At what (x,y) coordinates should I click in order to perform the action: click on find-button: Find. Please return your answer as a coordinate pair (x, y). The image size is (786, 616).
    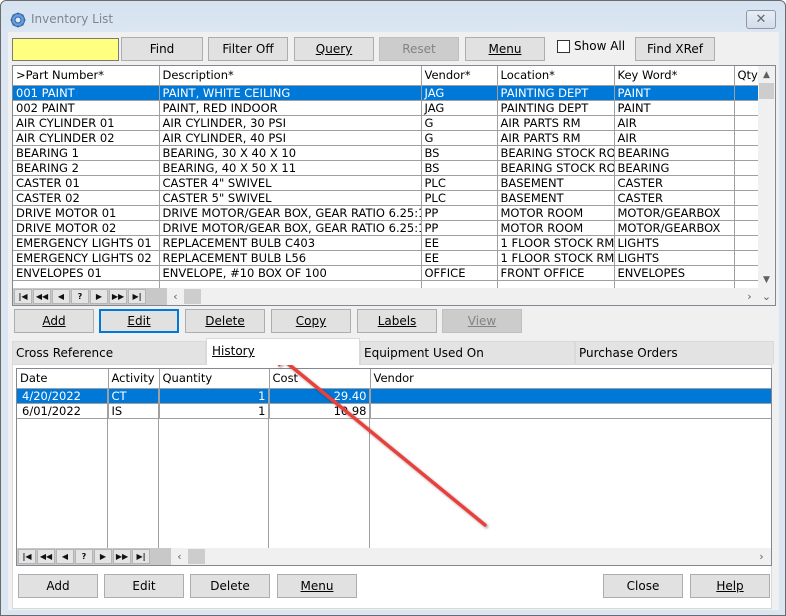
    Looking at the image, I should click on (162, 49).